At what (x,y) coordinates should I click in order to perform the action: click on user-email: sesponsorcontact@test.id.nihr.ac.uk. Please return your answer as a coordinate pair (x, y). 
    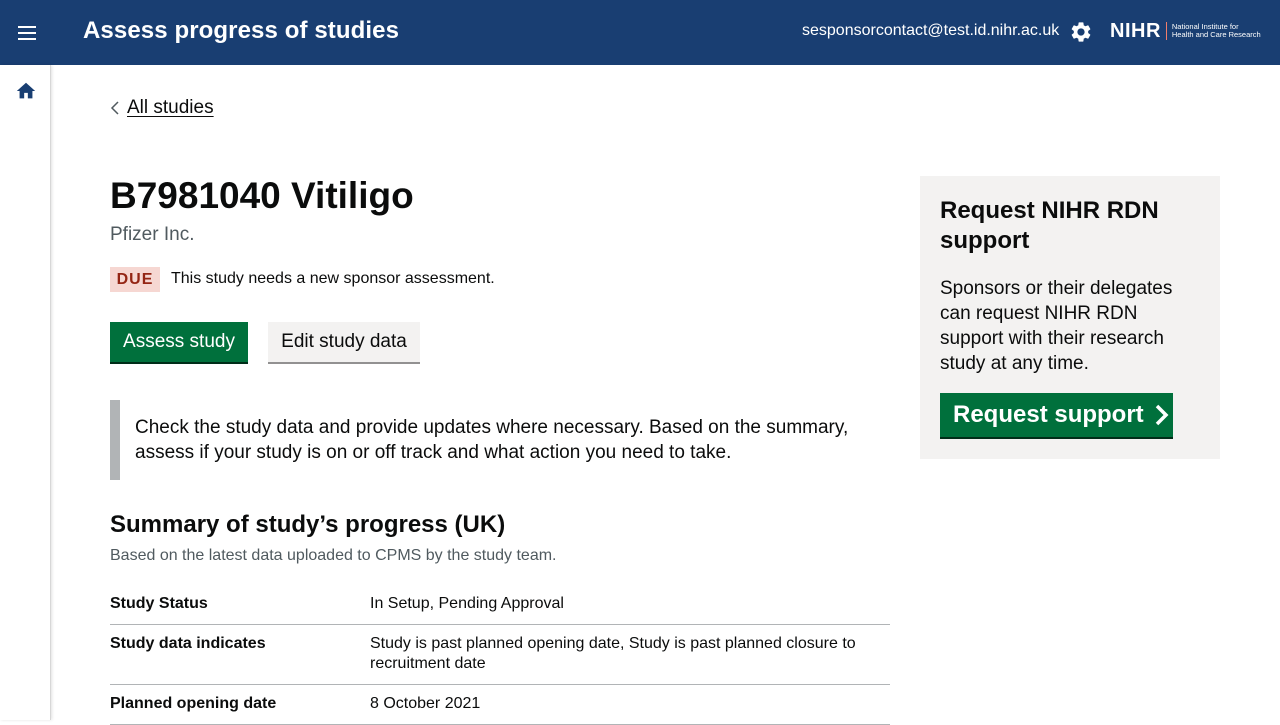
    Looking at the image, I should click on (931, 30).